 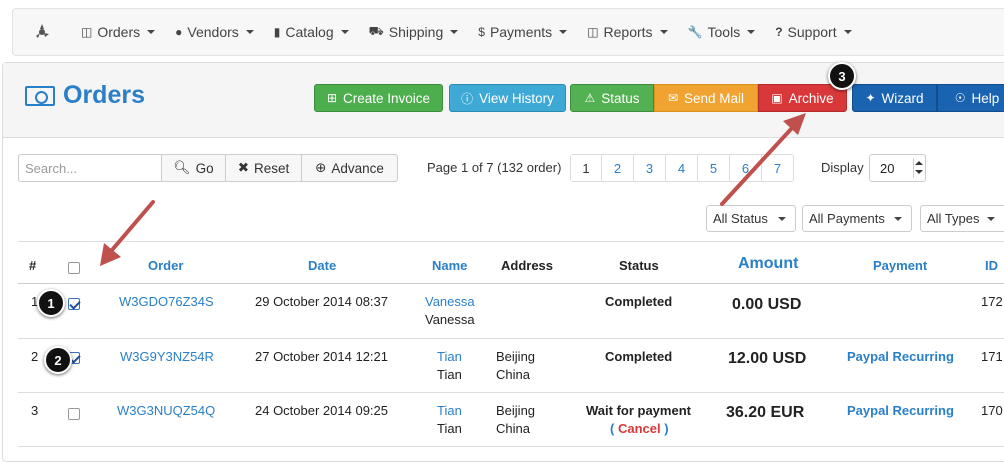 What do you see at coordinates (842, 167) in the screenshot?
I see `display-label: Display` at bounding box center [842, 167].